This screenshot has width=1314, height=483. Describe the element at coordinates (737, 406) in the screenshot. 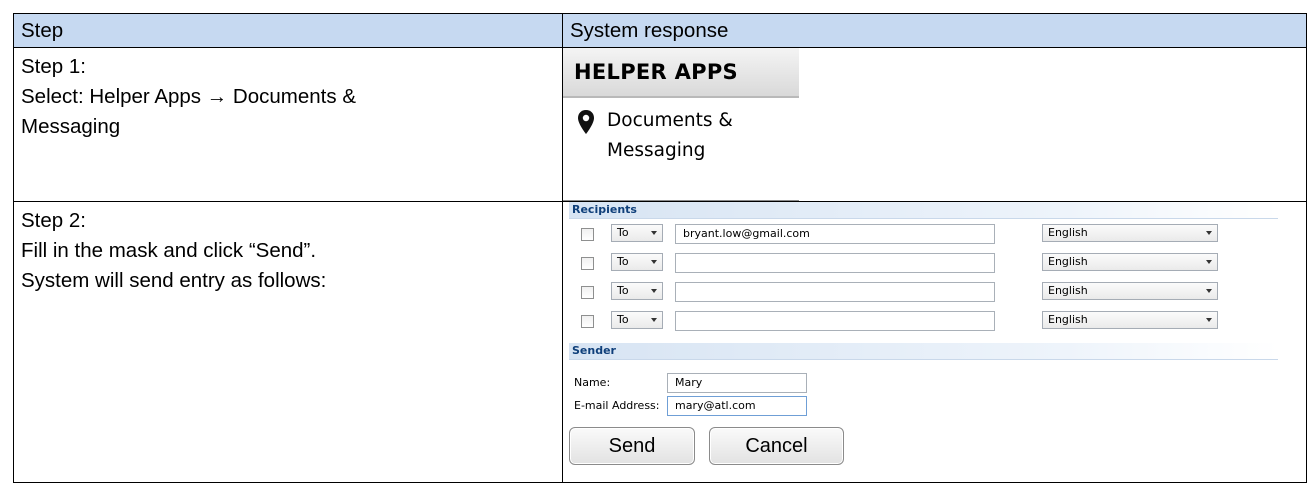

I see `sender-email-input: mary@atl.com` at that location.